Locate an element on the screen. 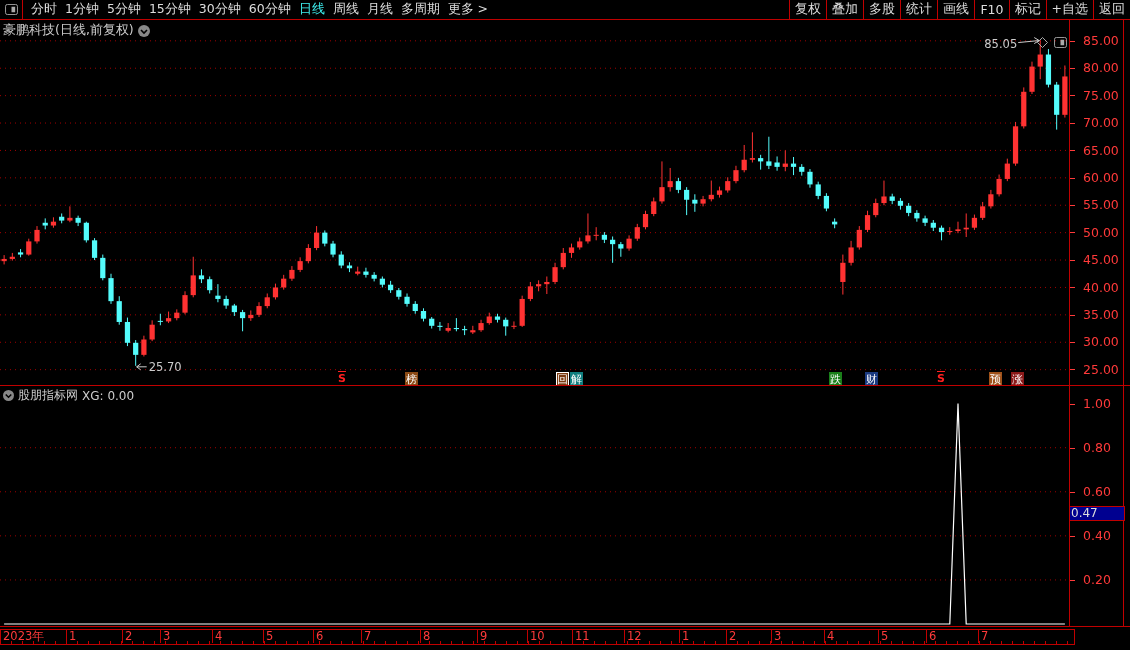 This screenshot has width=1130, height=650. axis-label: 75.00 is located at coordinates (1101, 95).